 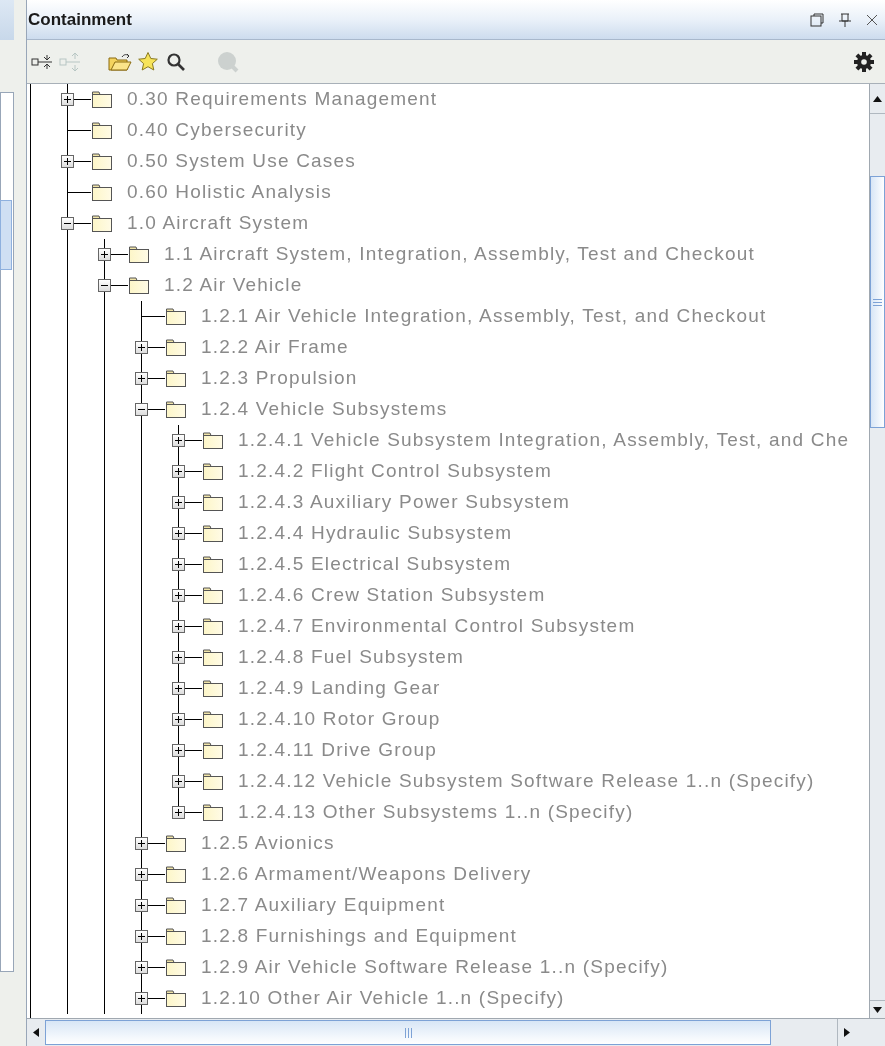 What do you see at coordinates (484, 316) in the screenshot?
I see `tree-item-label: 1.2.1 Air Vehicle Integration, Assembly, Test, and Checkout` at bounding box center [484, 316].